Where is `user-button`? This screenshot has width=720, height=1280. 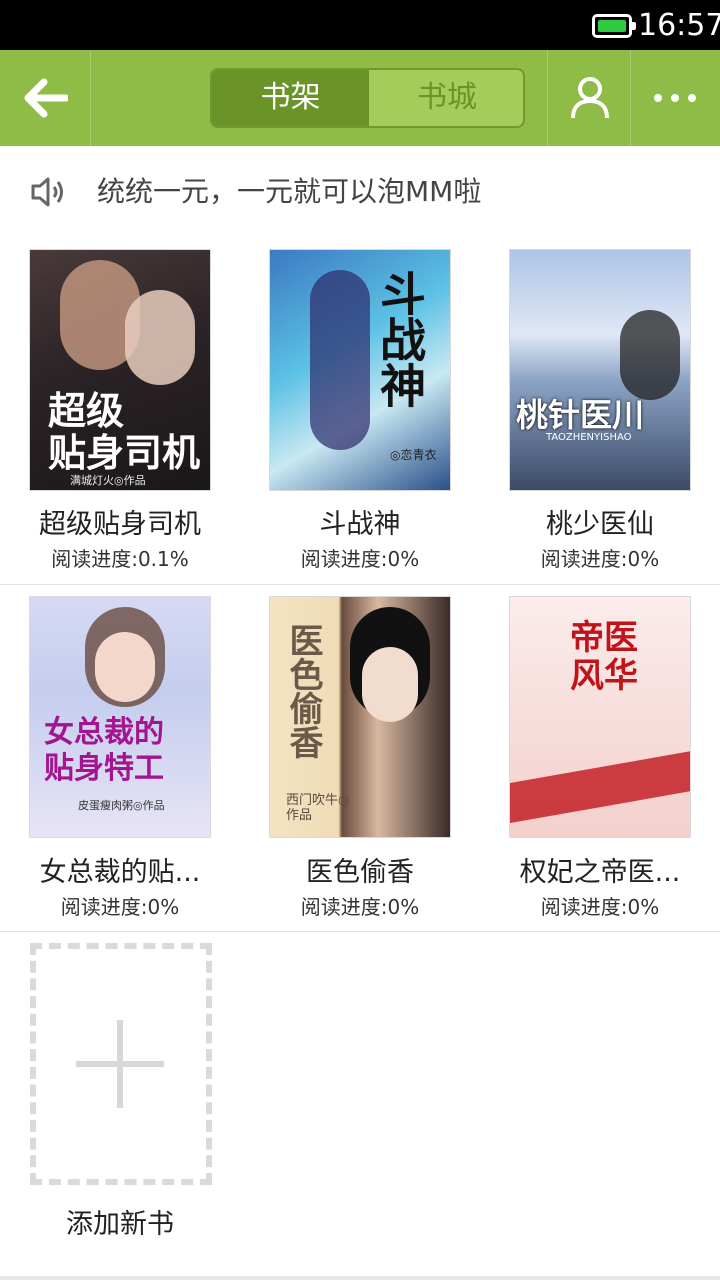
user-button is located at coordinates (589, 98).